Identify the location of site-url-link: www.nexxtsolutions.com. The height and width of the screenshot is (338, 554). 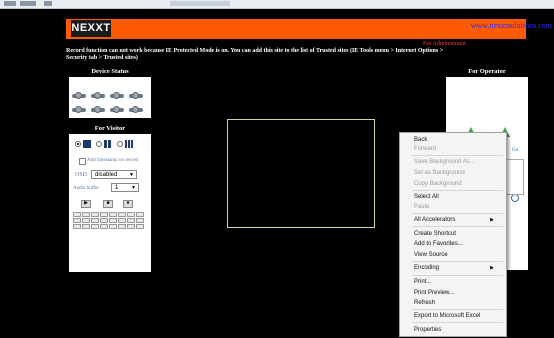
(511, 25).